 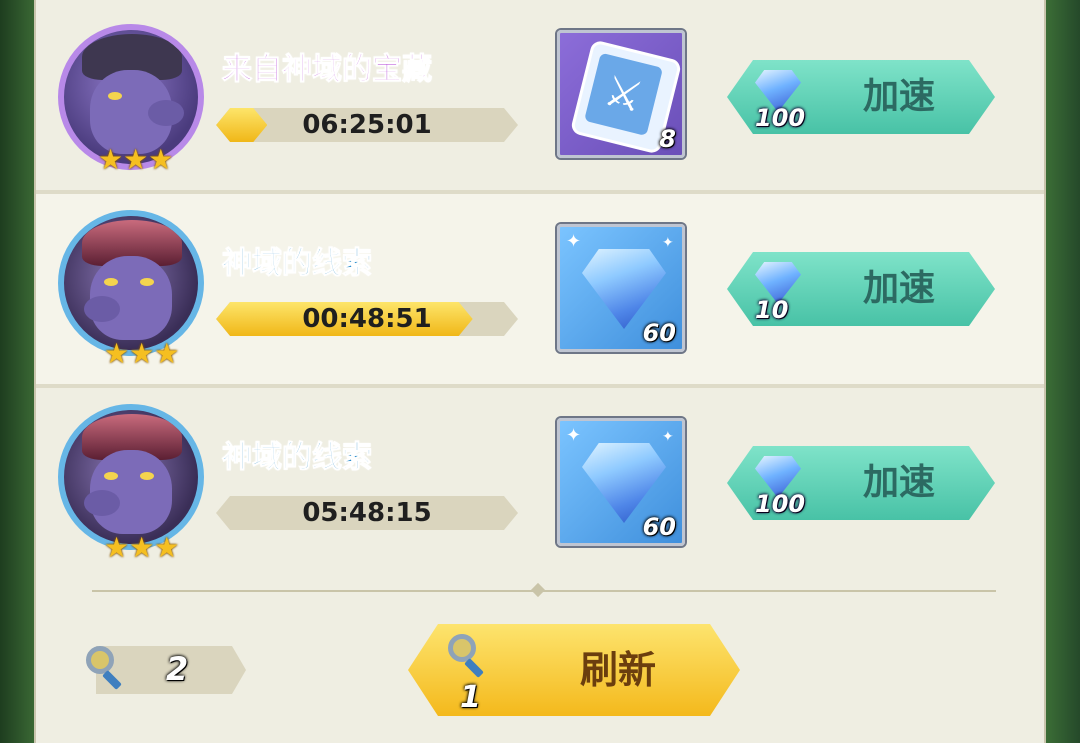 What do you see at coordinates (772, 310) in the screenshot?
I see `speed-up-cost: 10` at bounding box center [772, 310].